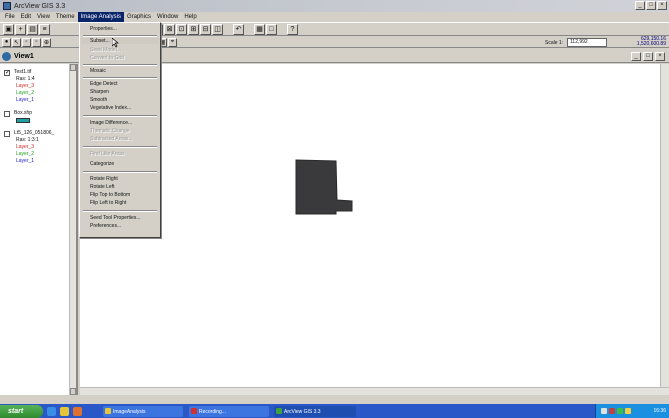 The image size is (669, 418). Describe the element at coordinates (139, 17) in the screenshot. I see `menu-graphics: Graphics` at that location.